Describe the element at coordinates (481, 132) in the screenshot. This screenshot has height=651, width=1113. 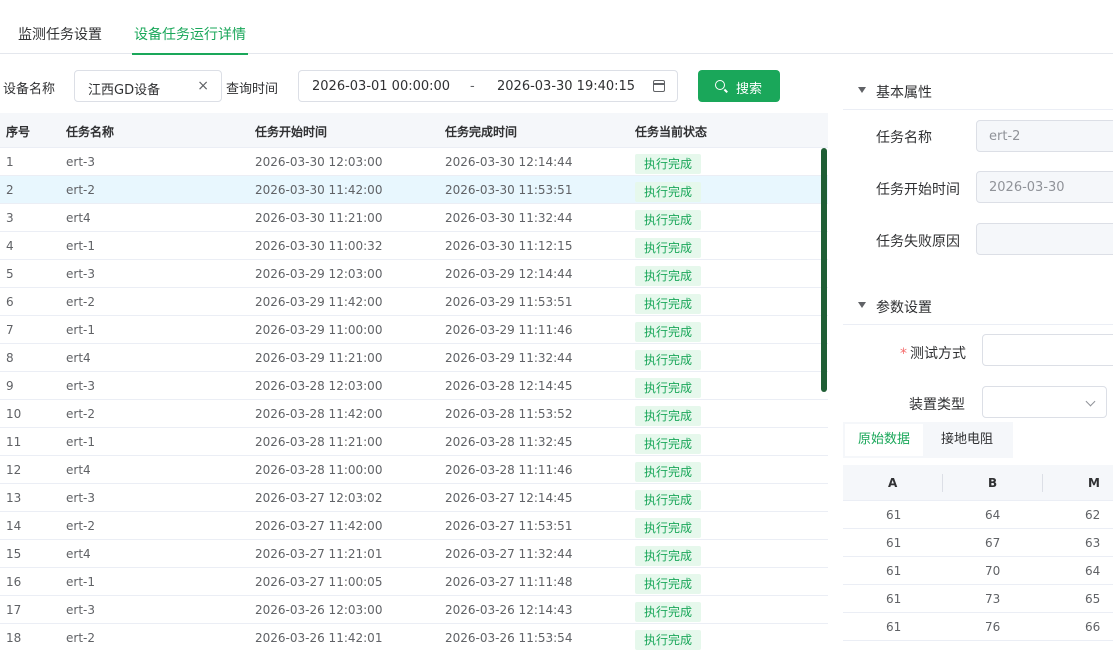
I see `header-end-time: 任务完成时间` at that location.